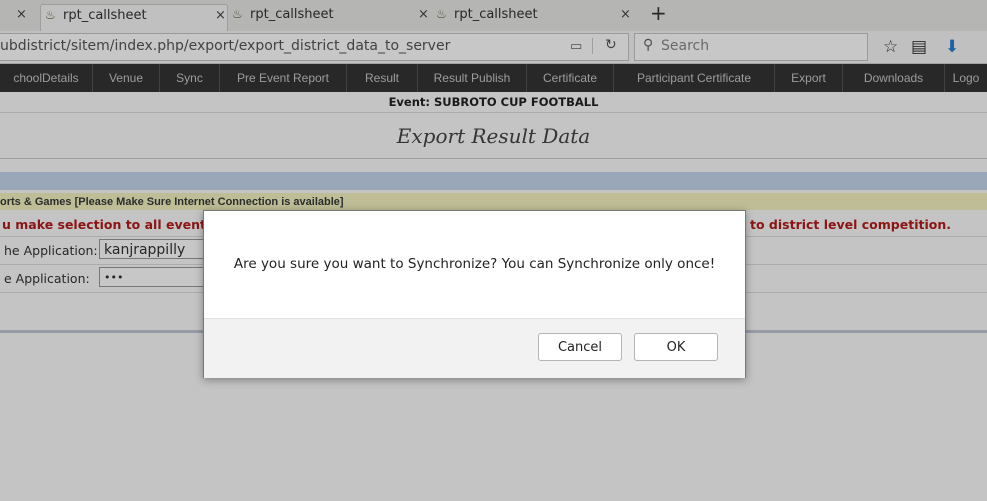  What do you see at coordinates (474, 348) in the screenshot?
I see `dialog-footer: Cancel OK` at bounding box center [474, 348].